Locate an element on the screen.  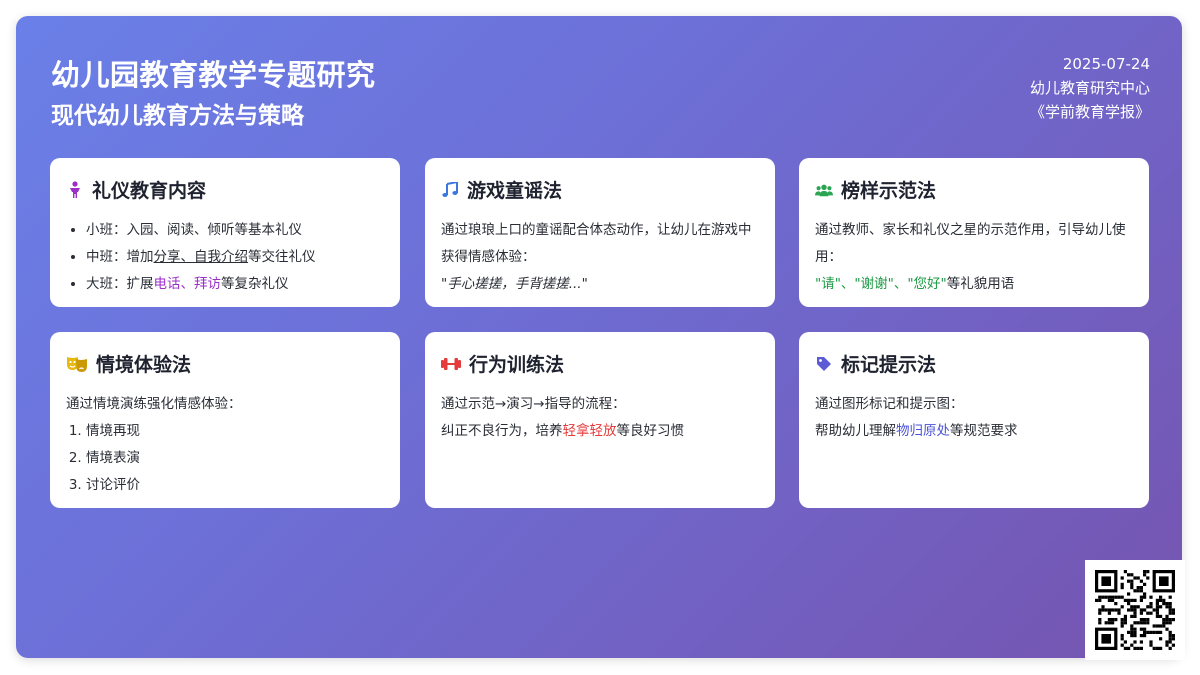
list-item: 情境表演 is located at coordinates (235, 458).